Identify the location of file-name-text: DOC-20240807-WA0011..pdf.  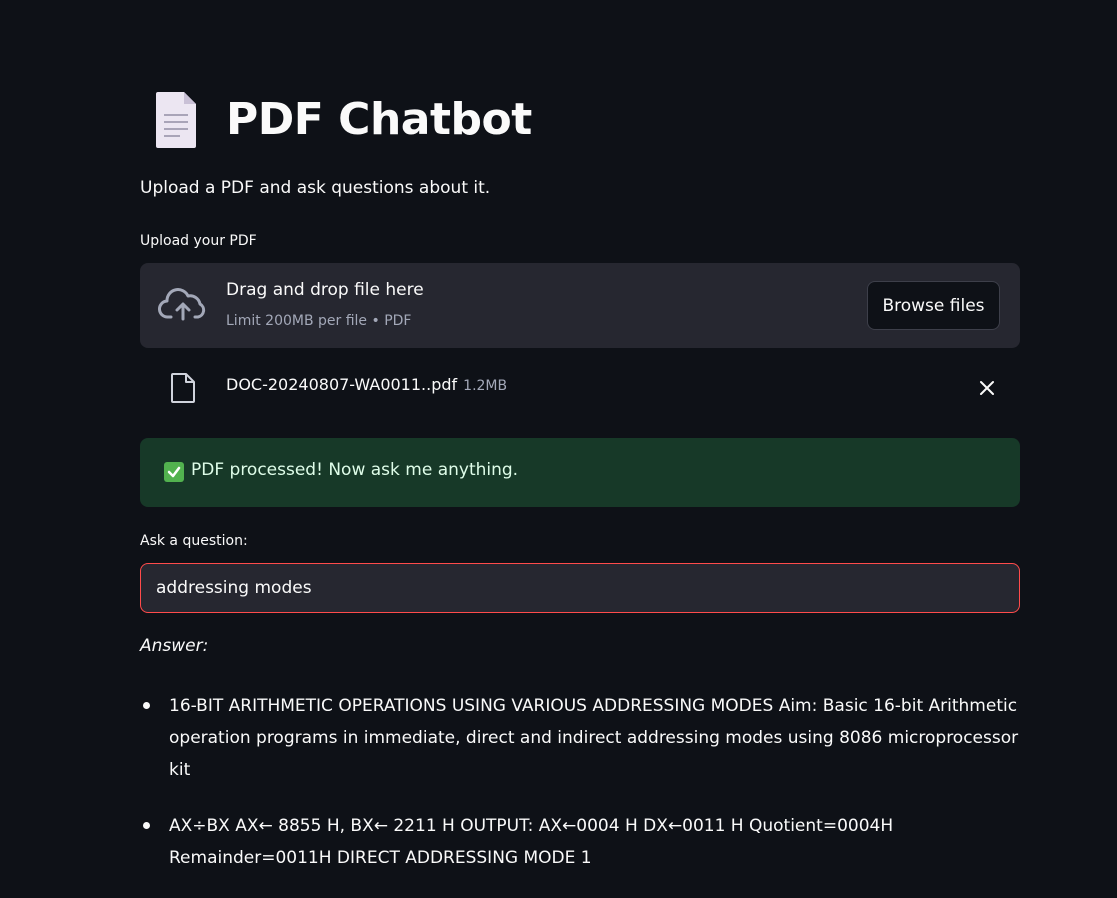
(342, 384).